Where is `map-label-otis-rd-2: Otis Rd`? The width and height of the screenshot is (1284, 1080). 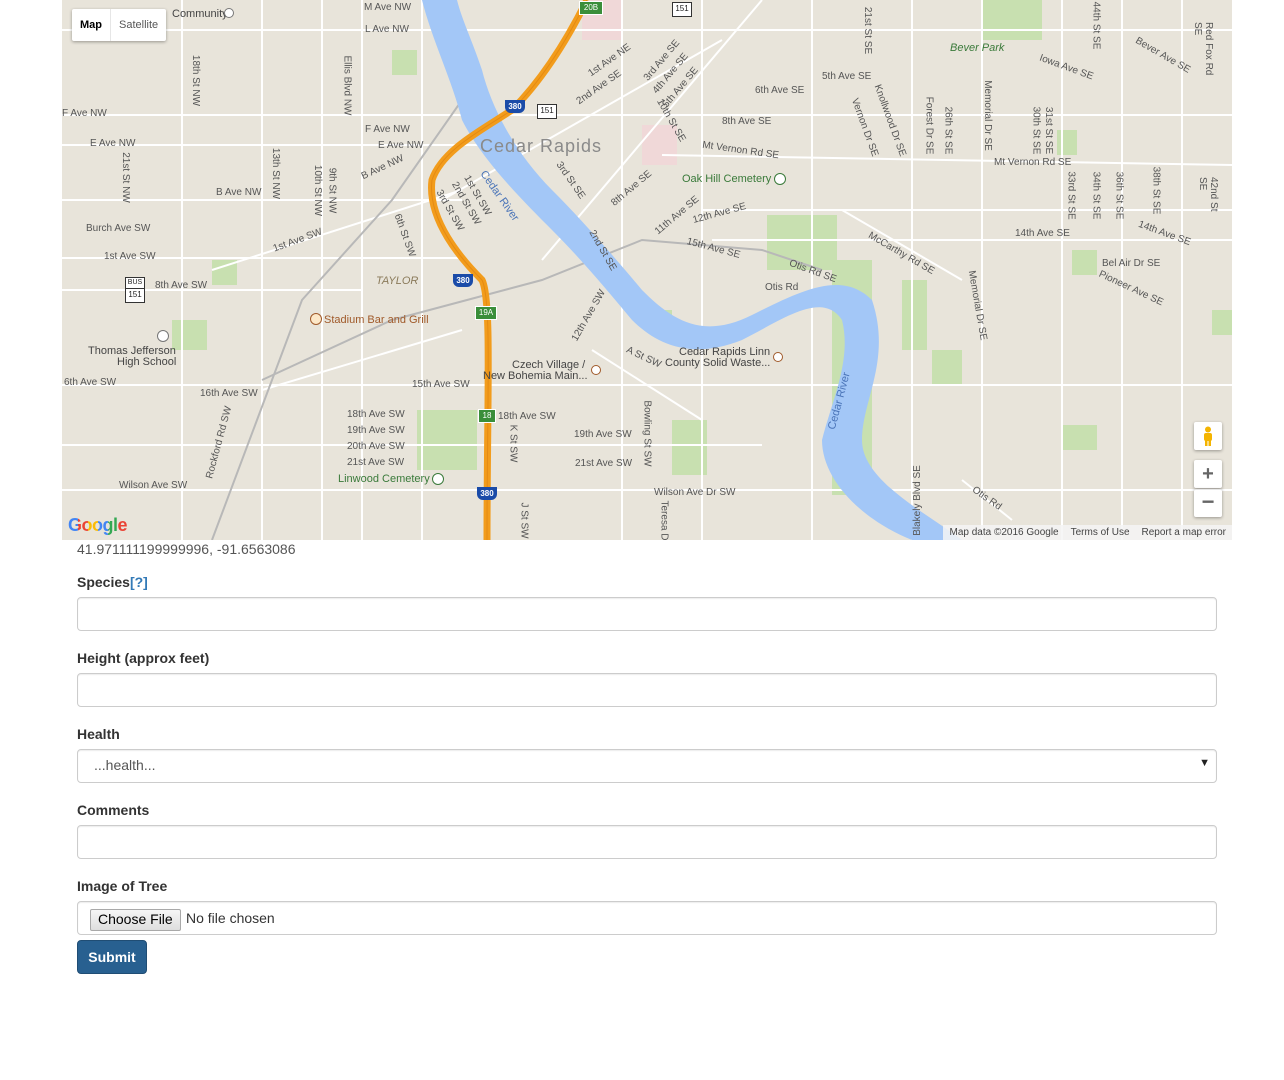
map-label-otis-rd-2: Otis Rd is located at coordinates (986, 498).